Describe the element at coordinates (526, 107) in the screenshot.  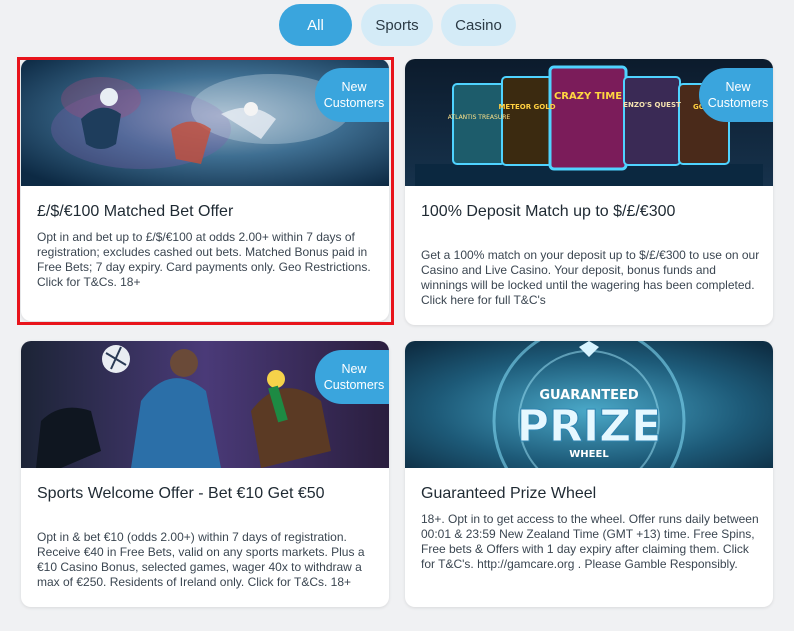
I see `banner-game-meteor: METEOR GOLD` at that location.